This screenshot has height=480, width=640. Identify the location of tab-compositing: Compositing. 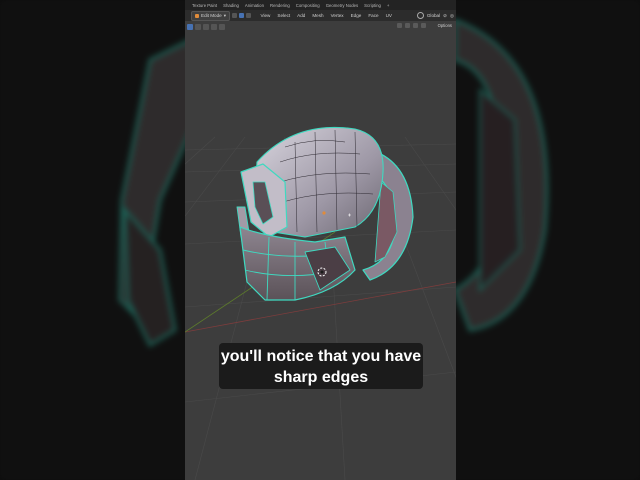
(308, 5).